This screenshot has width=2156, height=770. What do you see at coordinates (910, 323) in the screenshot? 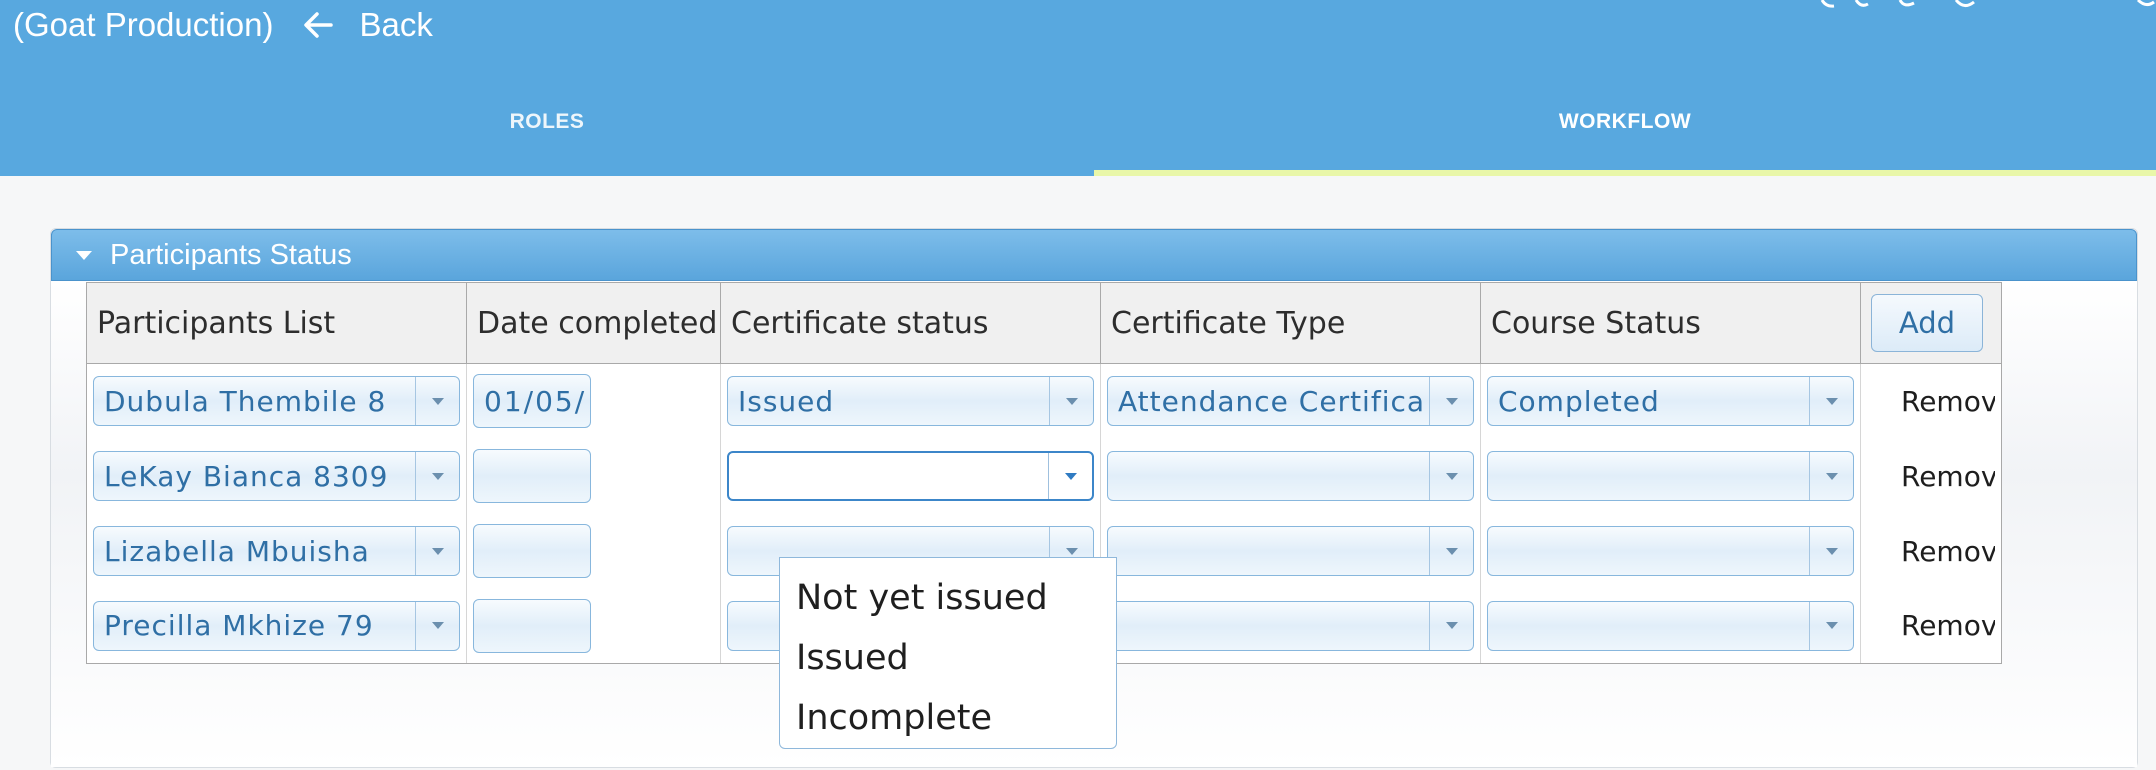
I see `column-header-certificate-status: Certificate status` at bounding box center [910, 323].